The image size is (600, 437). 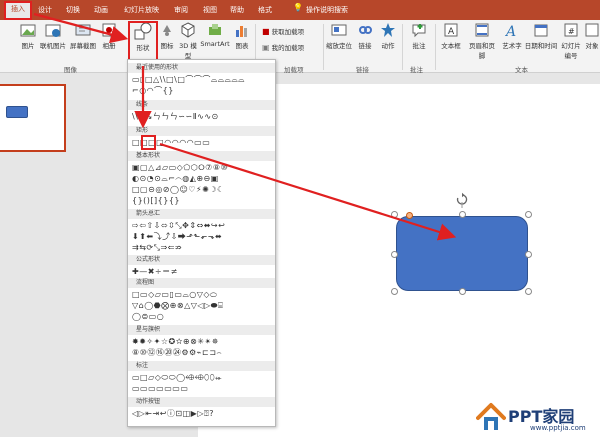 I want to click on house-logo-icon, so click(x=491, y=416).